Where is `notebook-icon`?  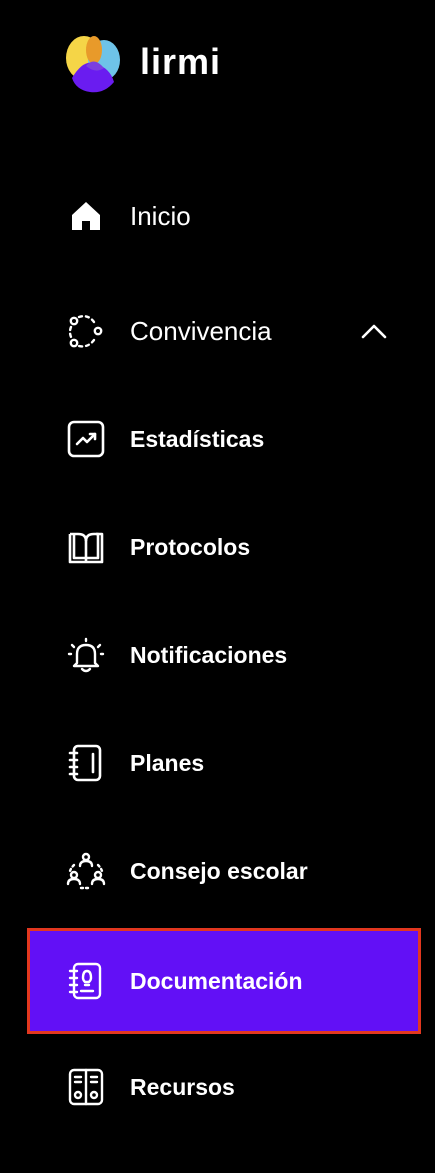 notebook-icon is located at coordinates (86, 763).